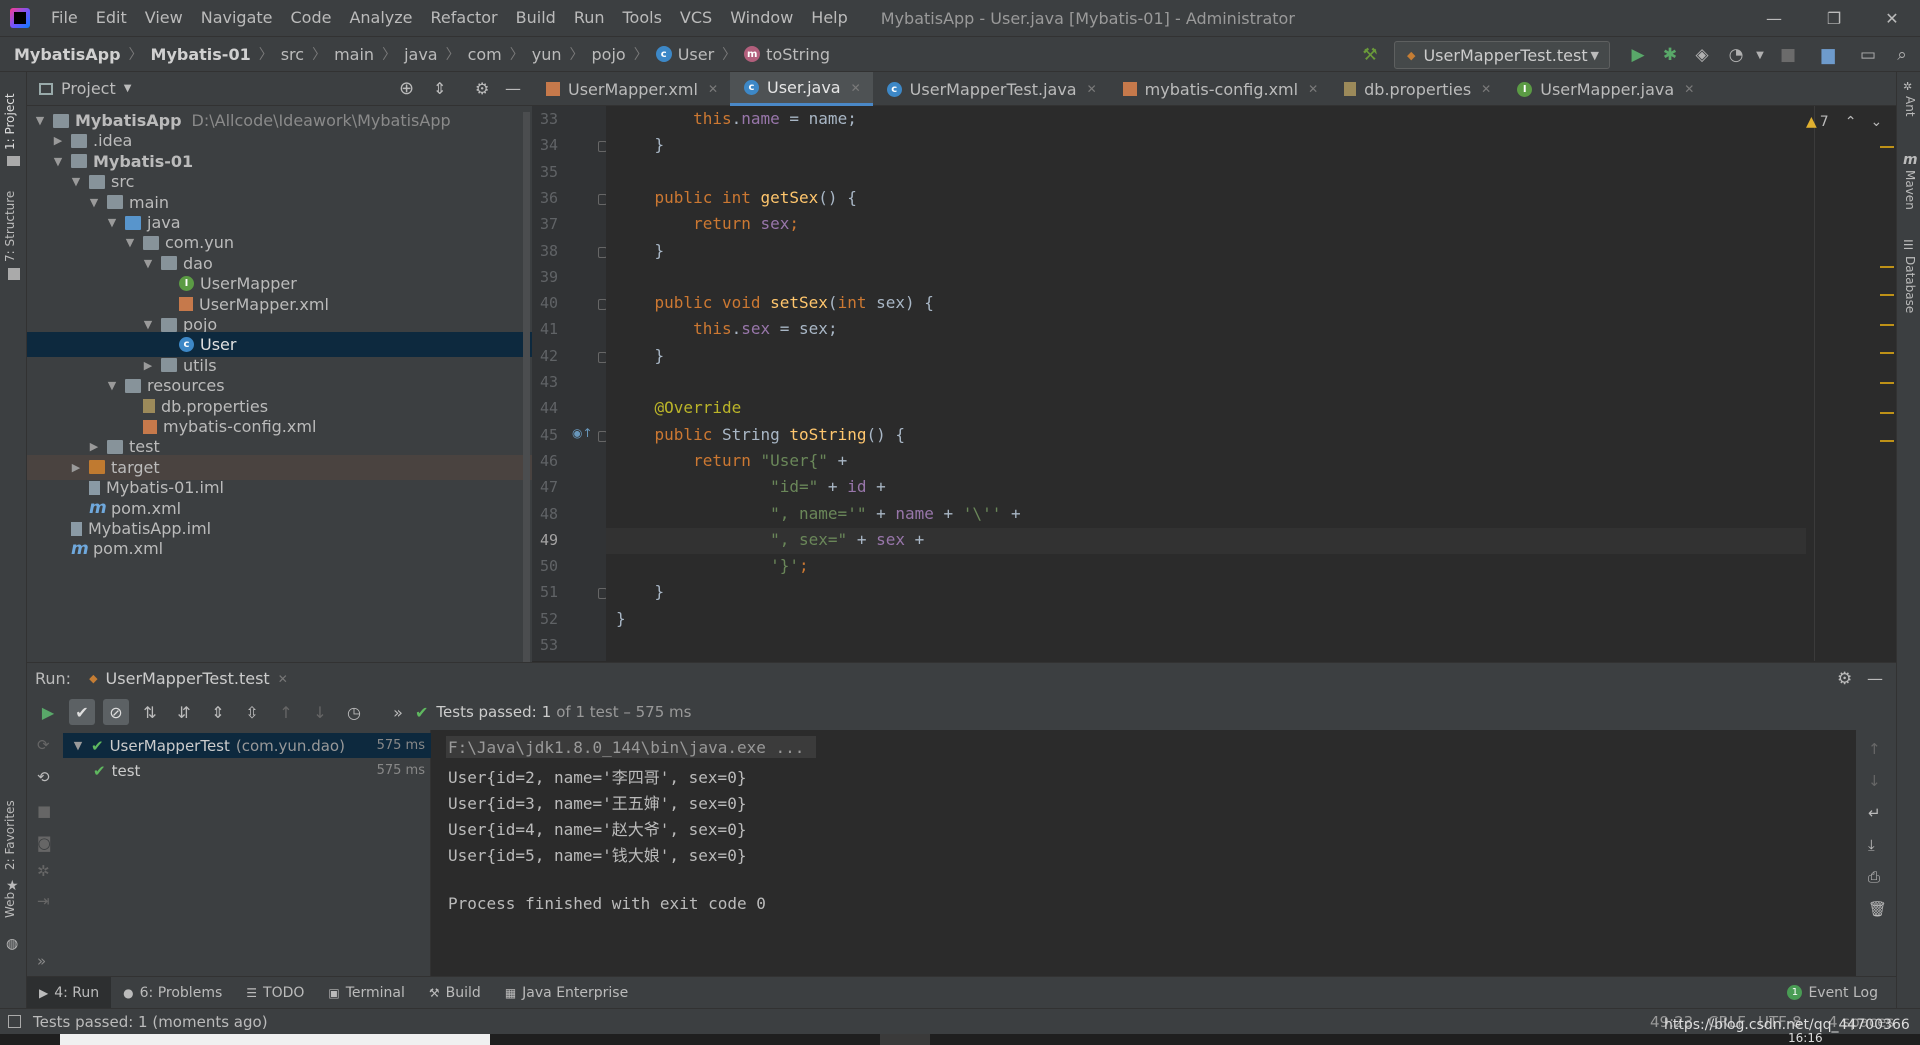  What do you see at coordinates (116, 712) in the screenshot?
I see `show-ignored-icon: ⊘` at bounding box center [116, 712].